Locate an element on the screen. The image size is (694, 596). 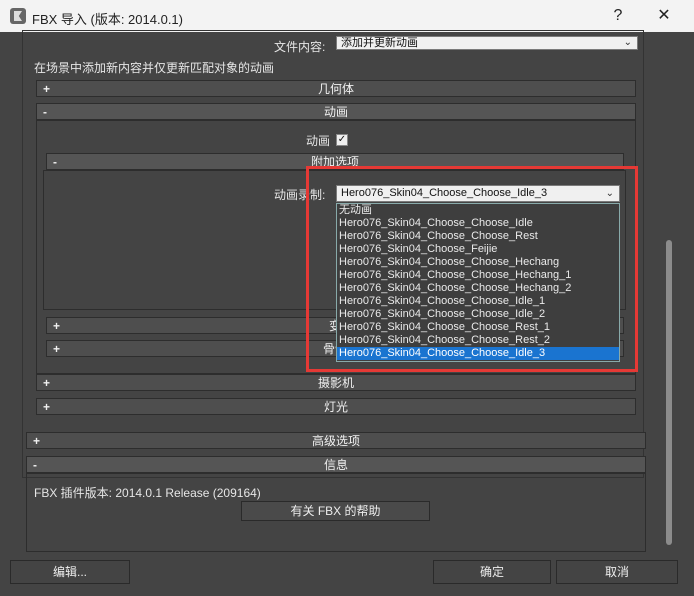
animation-checkbox: ✓ is located at coordinates (342, 140).